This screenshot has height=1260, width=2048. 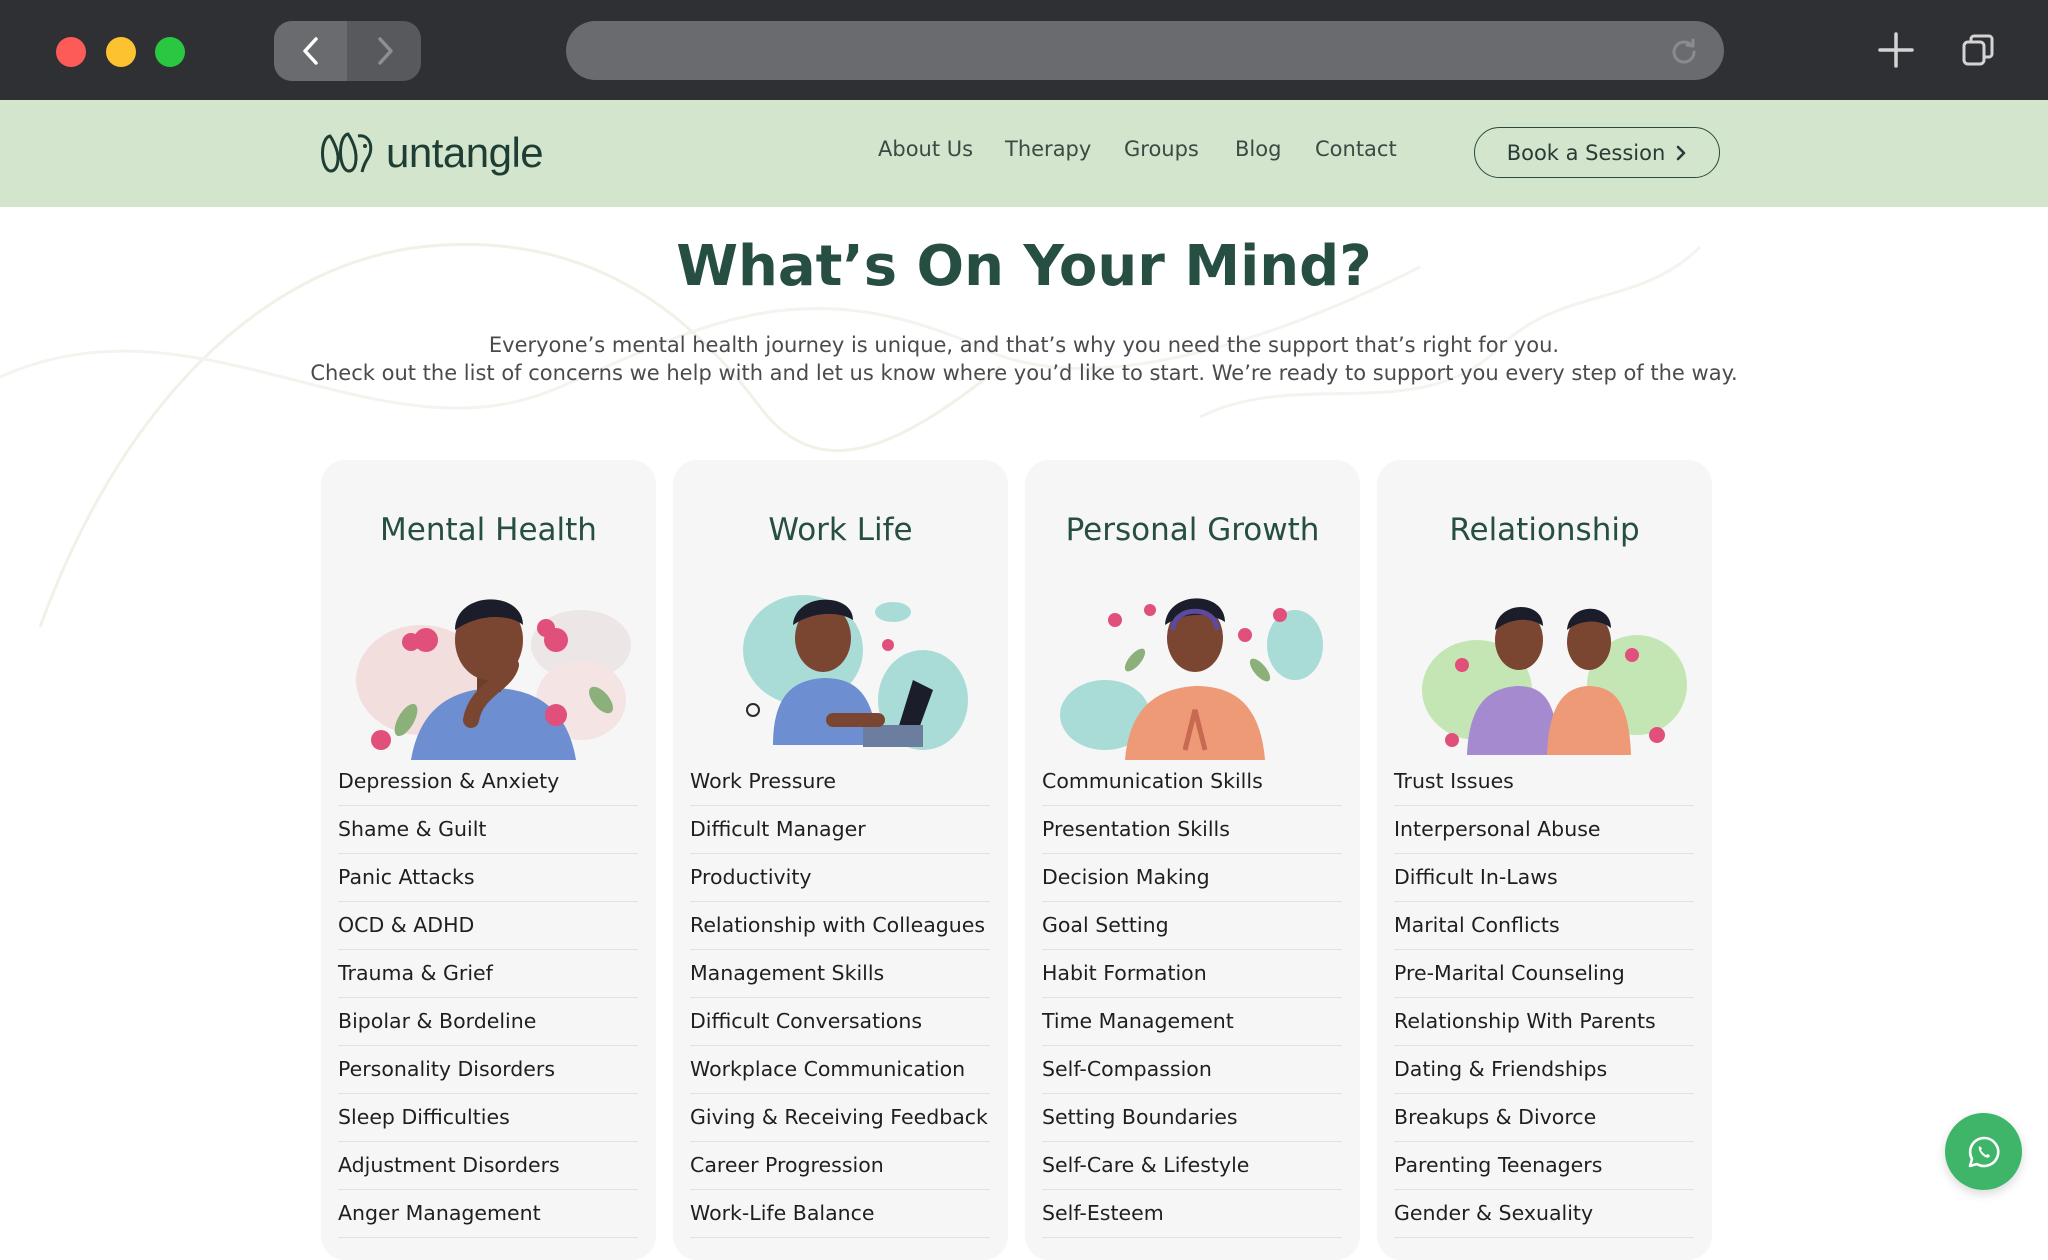 What do you see at coordinates (925, 149) in the screenshot?
I see `nav-about-us: About Us` at bounding box center [925, 149].